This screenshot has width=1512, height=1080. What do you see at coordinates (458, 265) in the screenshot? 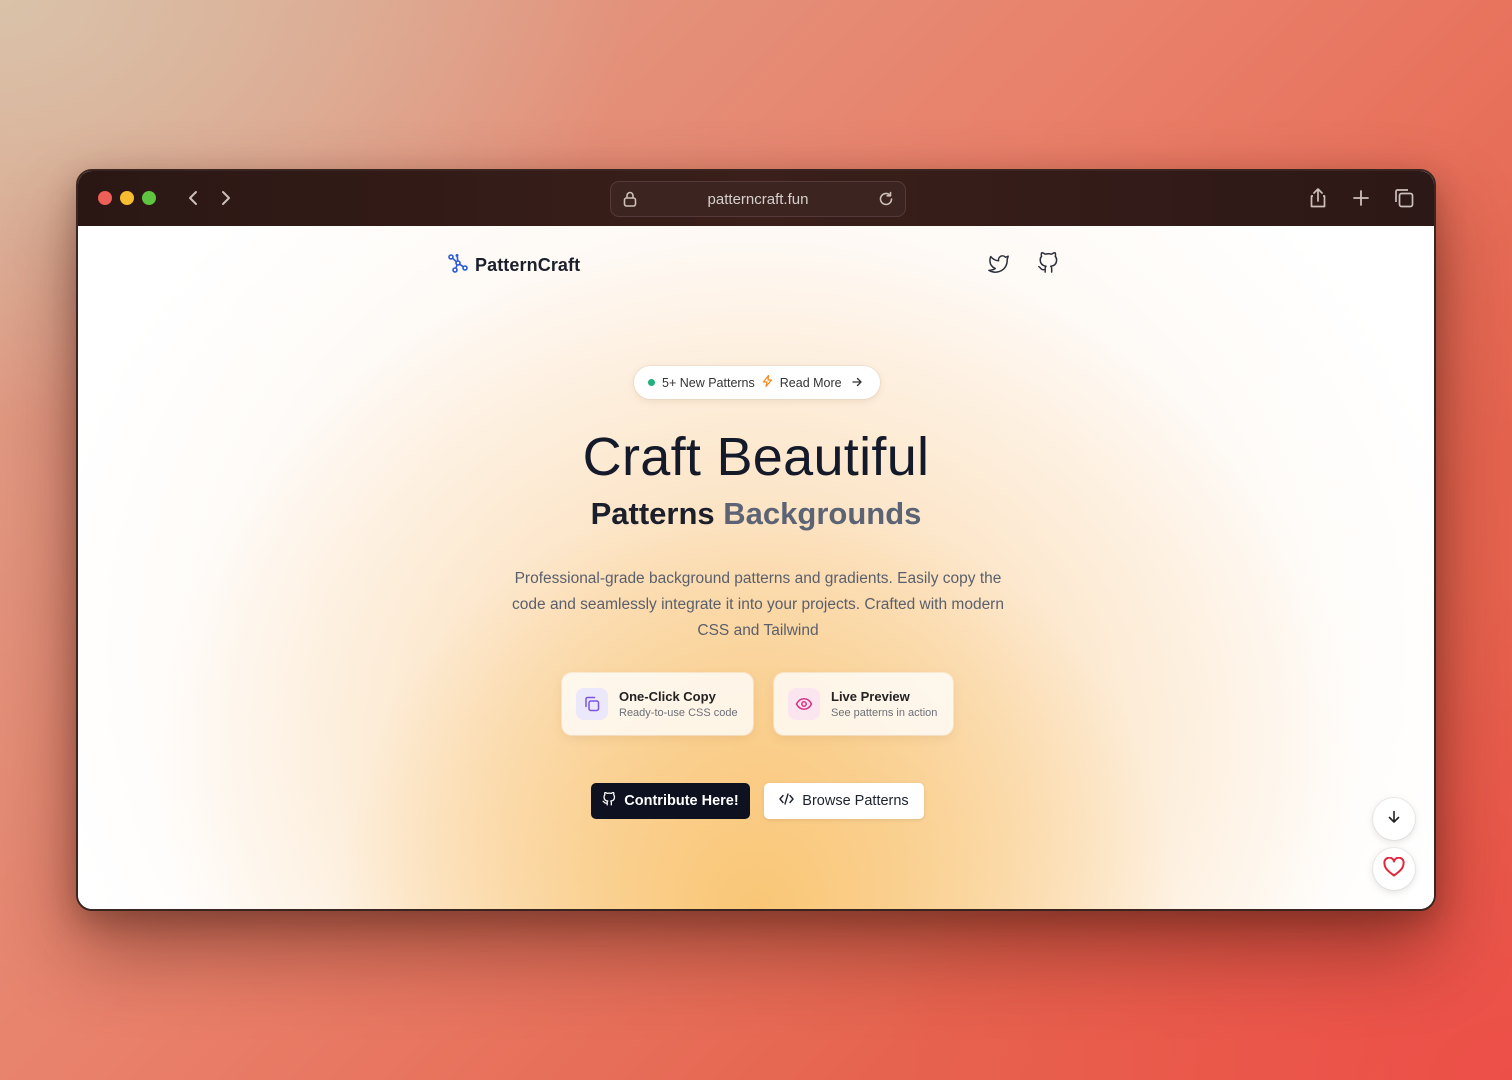
I see `logo-icon` at bounding box center [458, 265].